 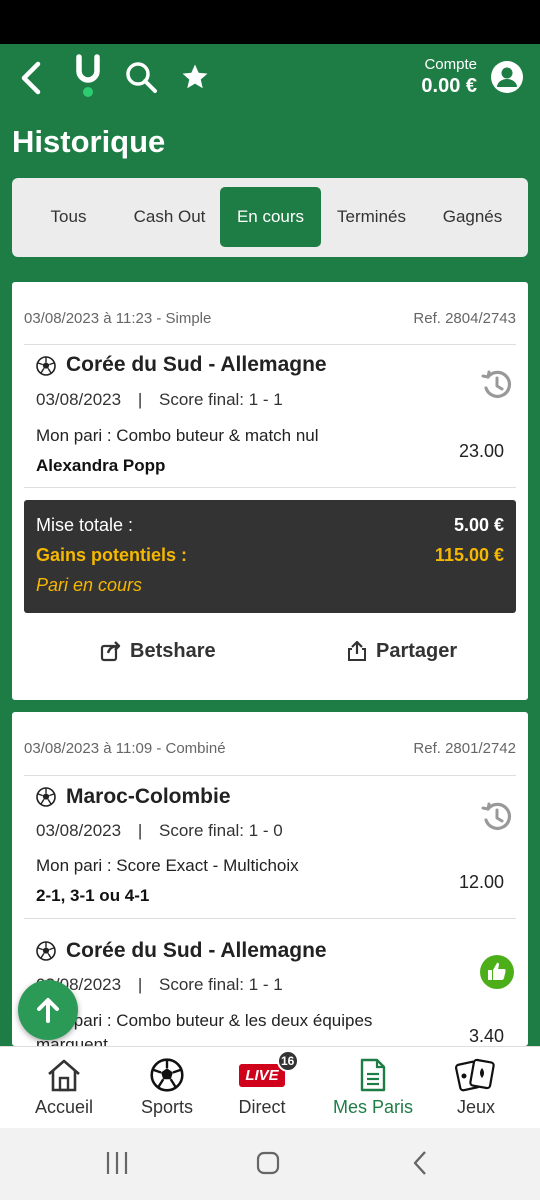 I want to click on arrow-up-icon, so click(x=48, y=1010).